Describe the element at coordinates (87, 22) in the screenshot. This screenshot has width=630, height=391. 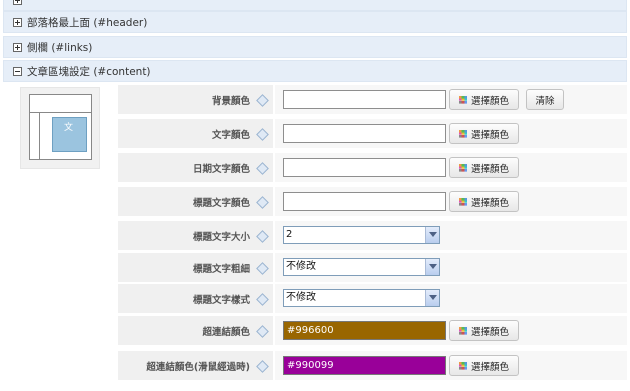
I see `section-header-label: 部落格最上面 (#header)` at that location.